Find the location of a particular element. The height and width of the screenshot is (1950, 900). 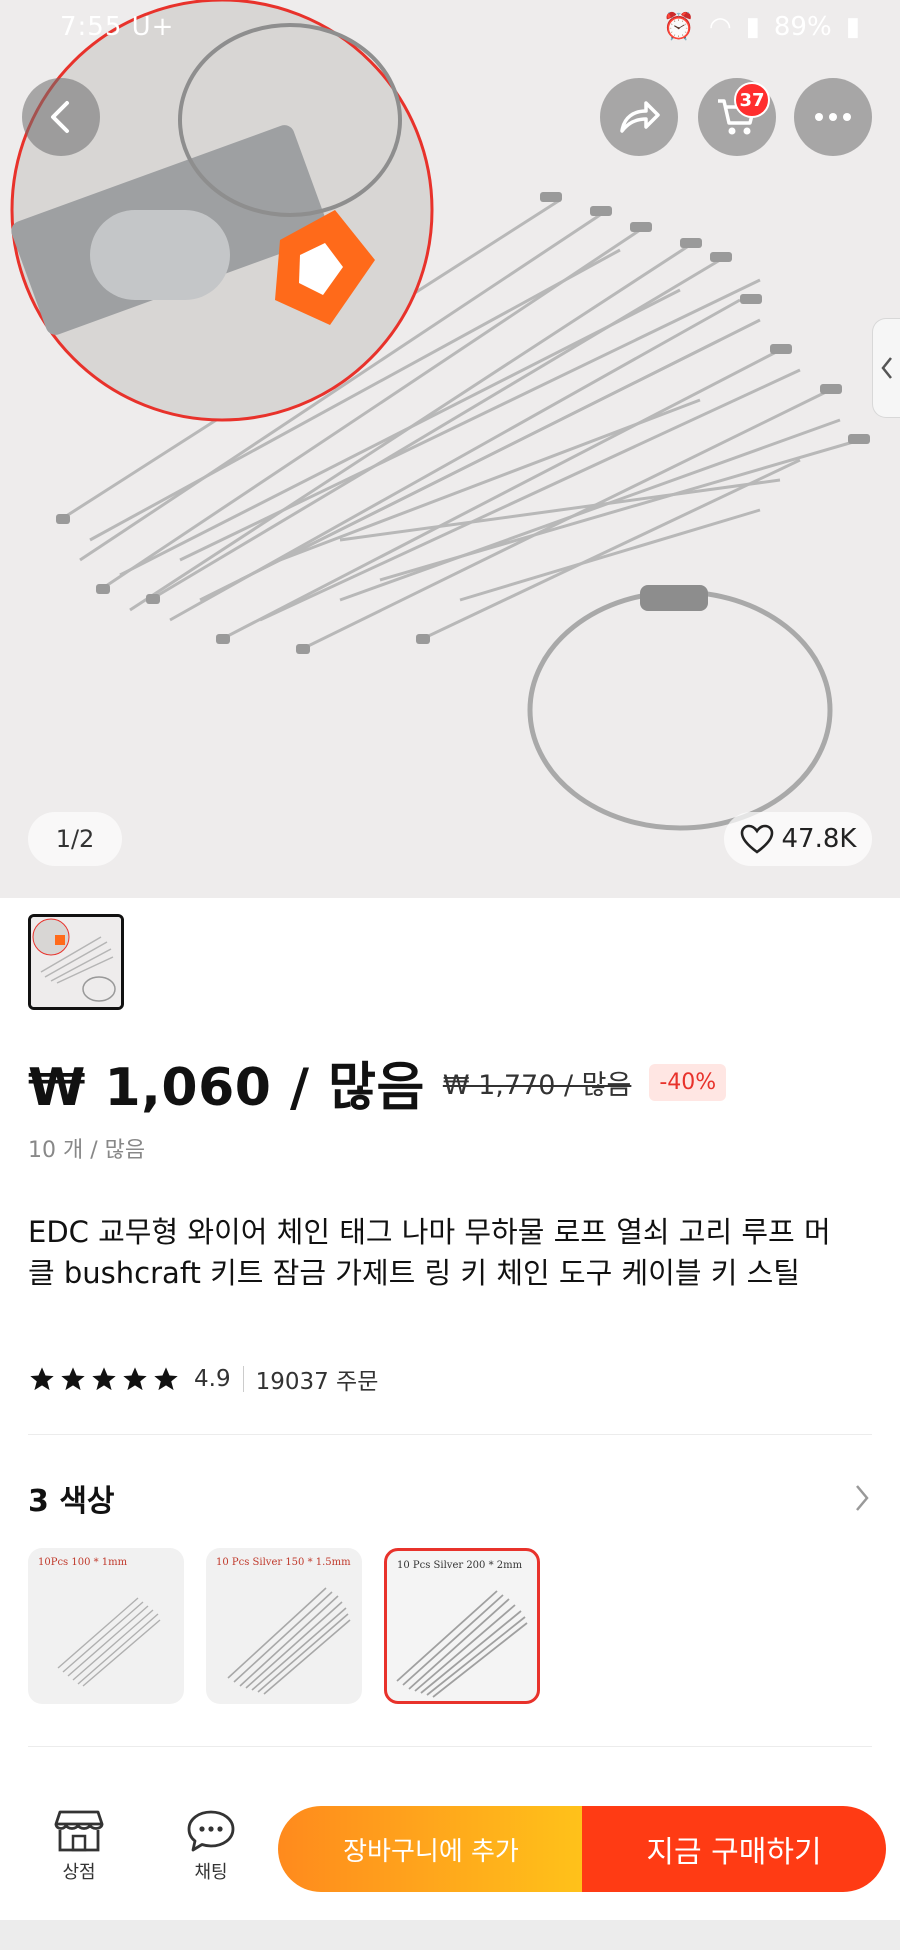

back-button is located at coordinates (61, 117).